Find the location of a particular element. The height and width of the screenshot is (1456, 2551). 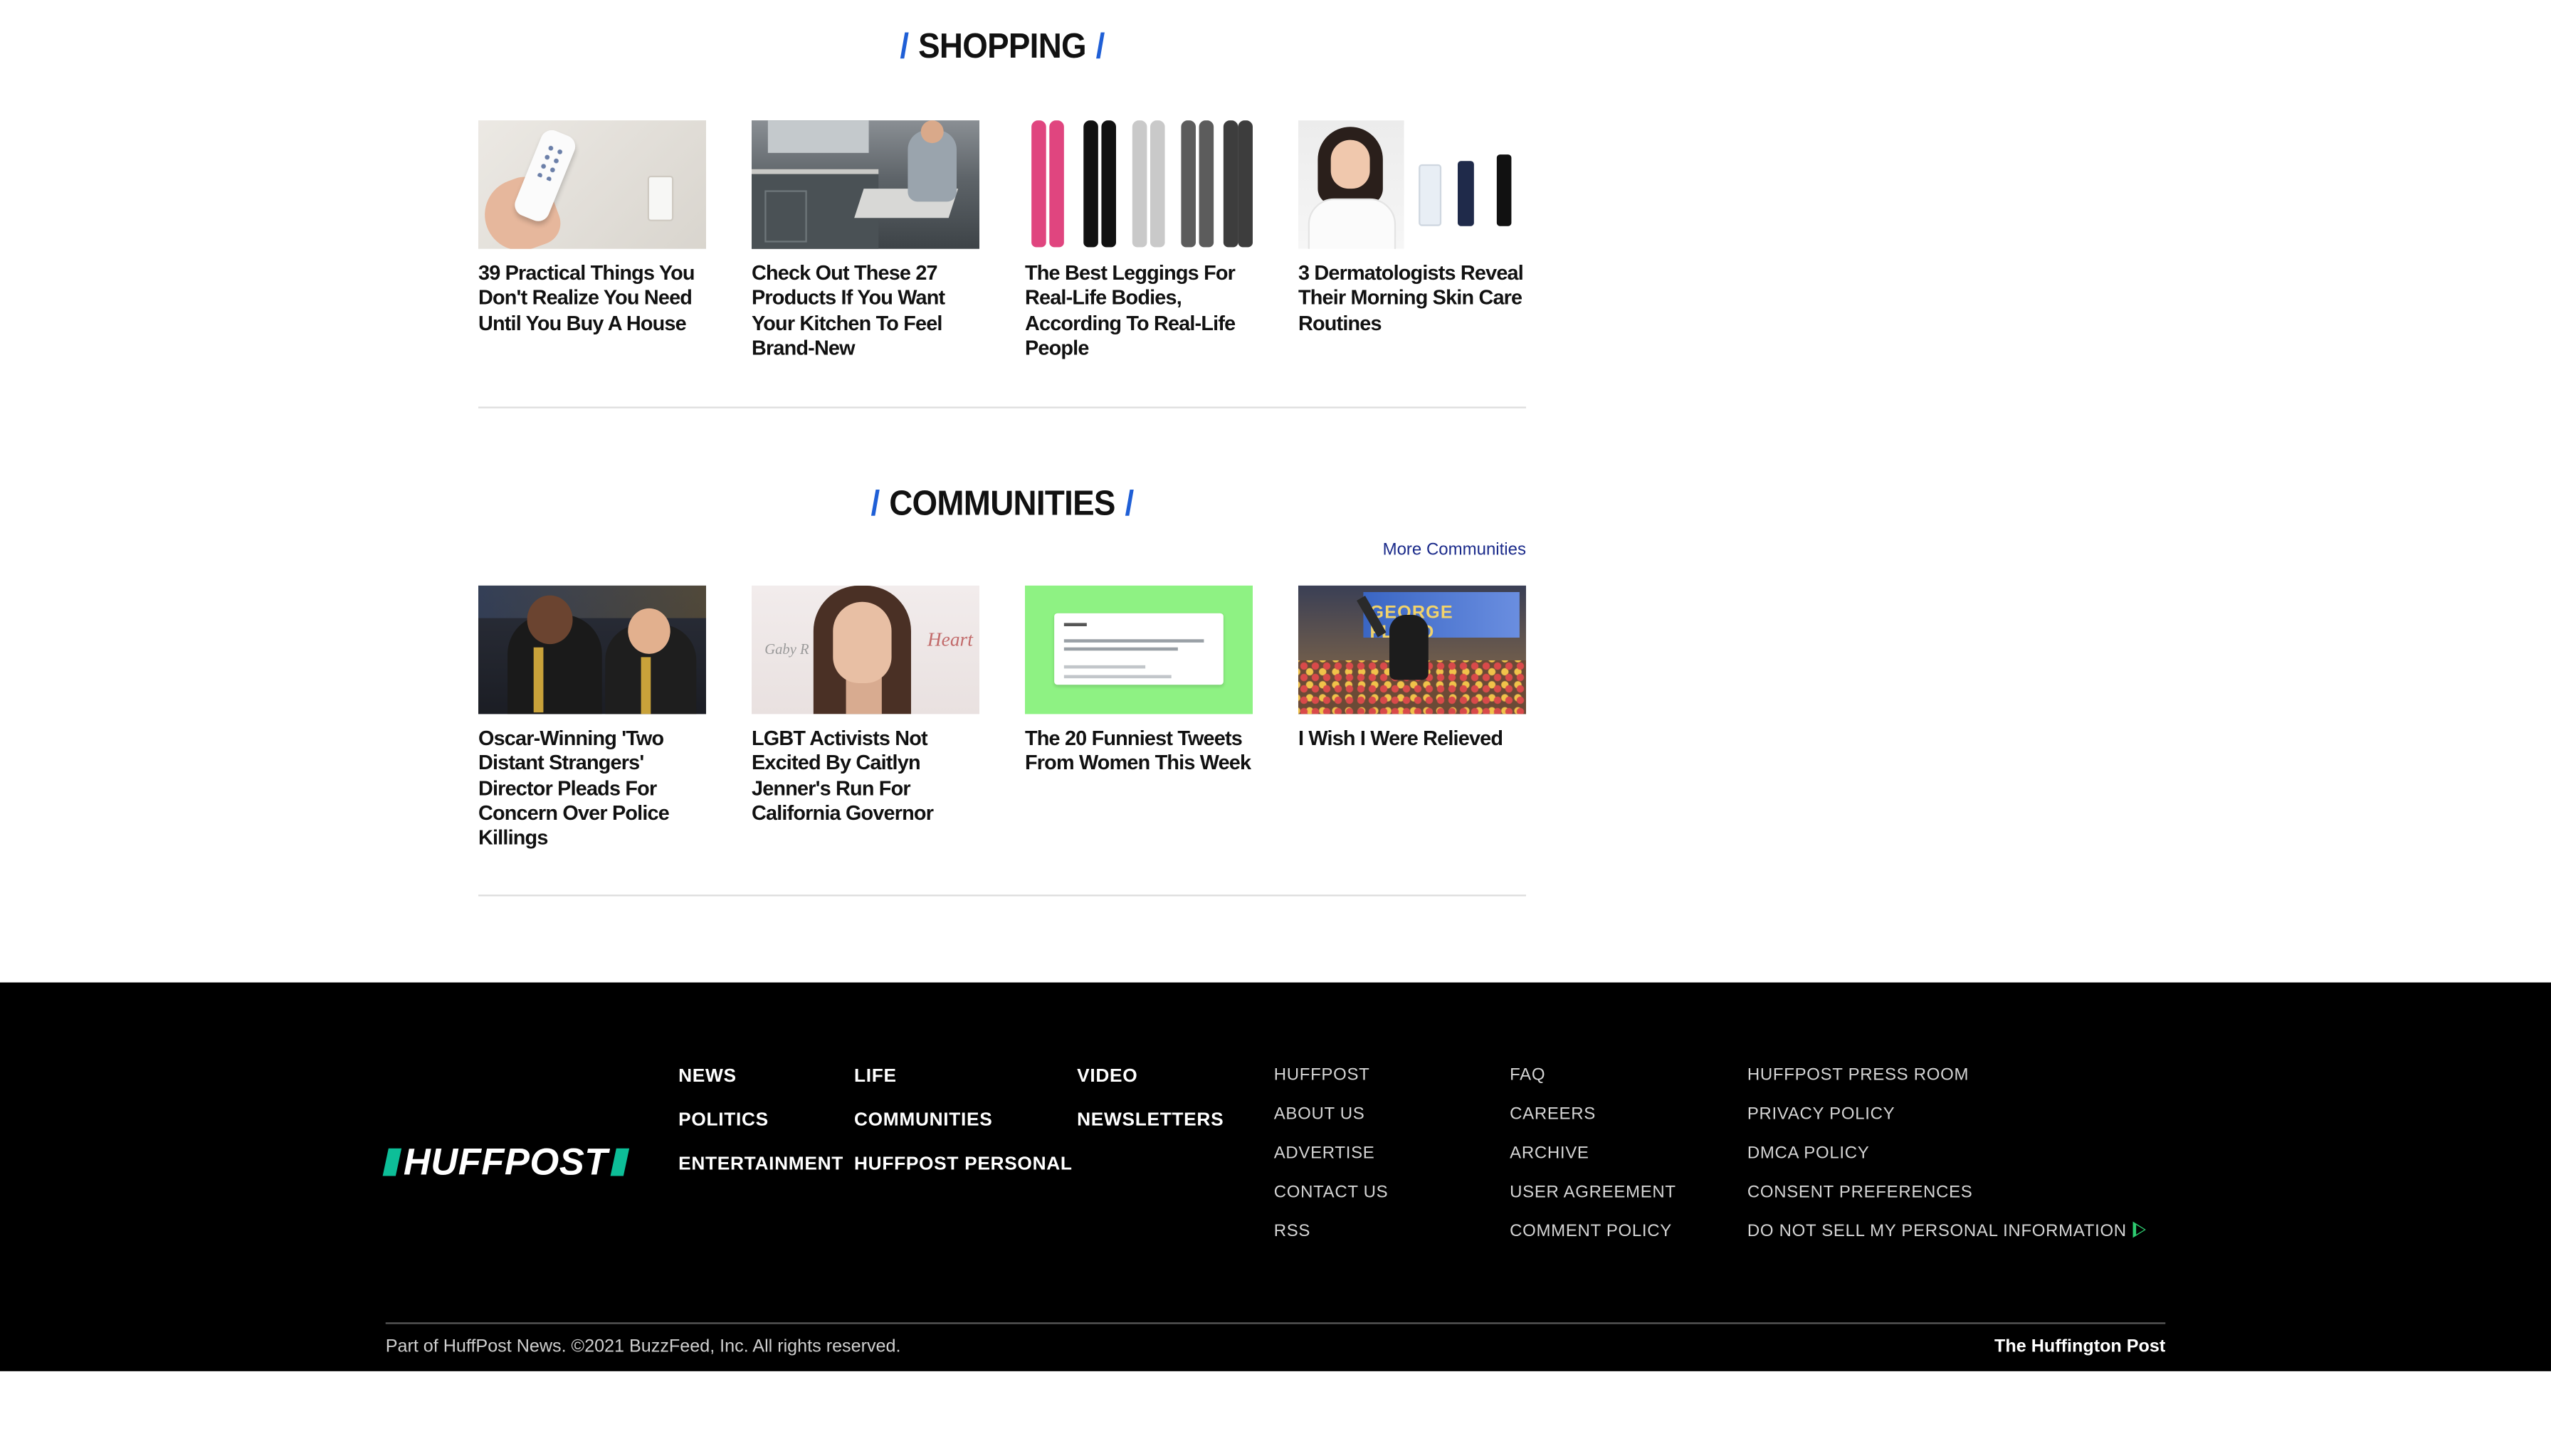

footer-link-archive: ARCHIVE is located at coordinates (1549, 1153).